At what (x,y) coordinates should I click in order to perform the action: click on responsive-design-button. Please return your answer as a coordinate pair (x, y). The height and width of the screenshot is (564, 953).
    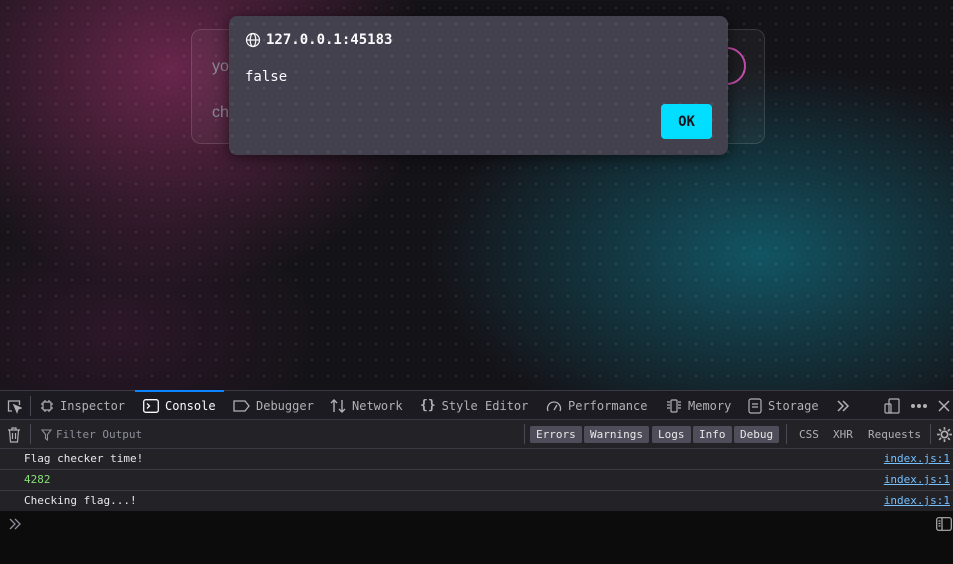
    Looking at the image, I should click on (892, 405).